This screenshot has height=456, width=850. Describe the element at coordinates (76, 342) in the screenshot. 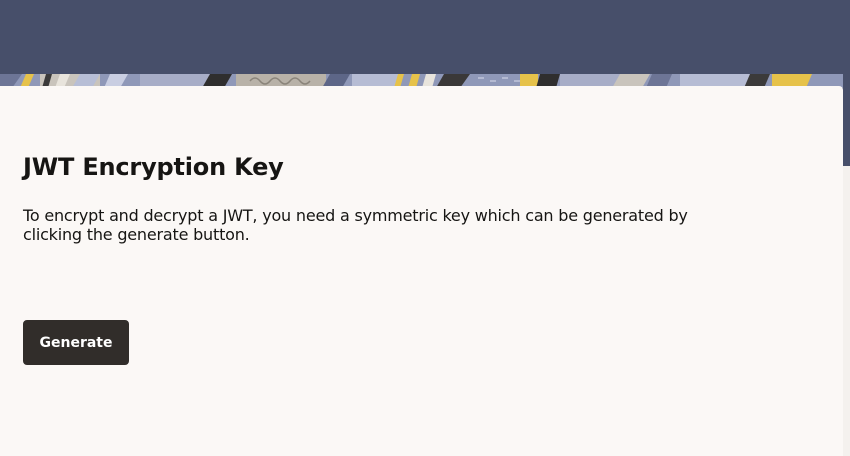

I see `generate-button: Generate` at that location.